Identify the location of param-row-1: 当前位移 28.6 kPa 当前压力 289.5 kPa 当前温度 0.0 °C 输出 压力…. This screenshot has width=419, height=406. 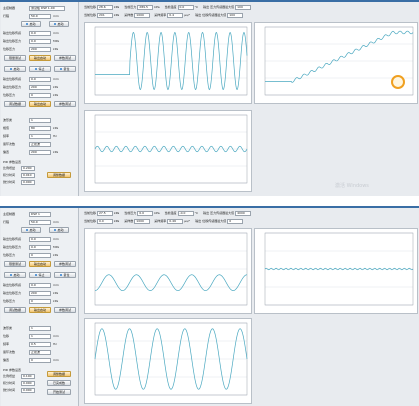
(168, 7).